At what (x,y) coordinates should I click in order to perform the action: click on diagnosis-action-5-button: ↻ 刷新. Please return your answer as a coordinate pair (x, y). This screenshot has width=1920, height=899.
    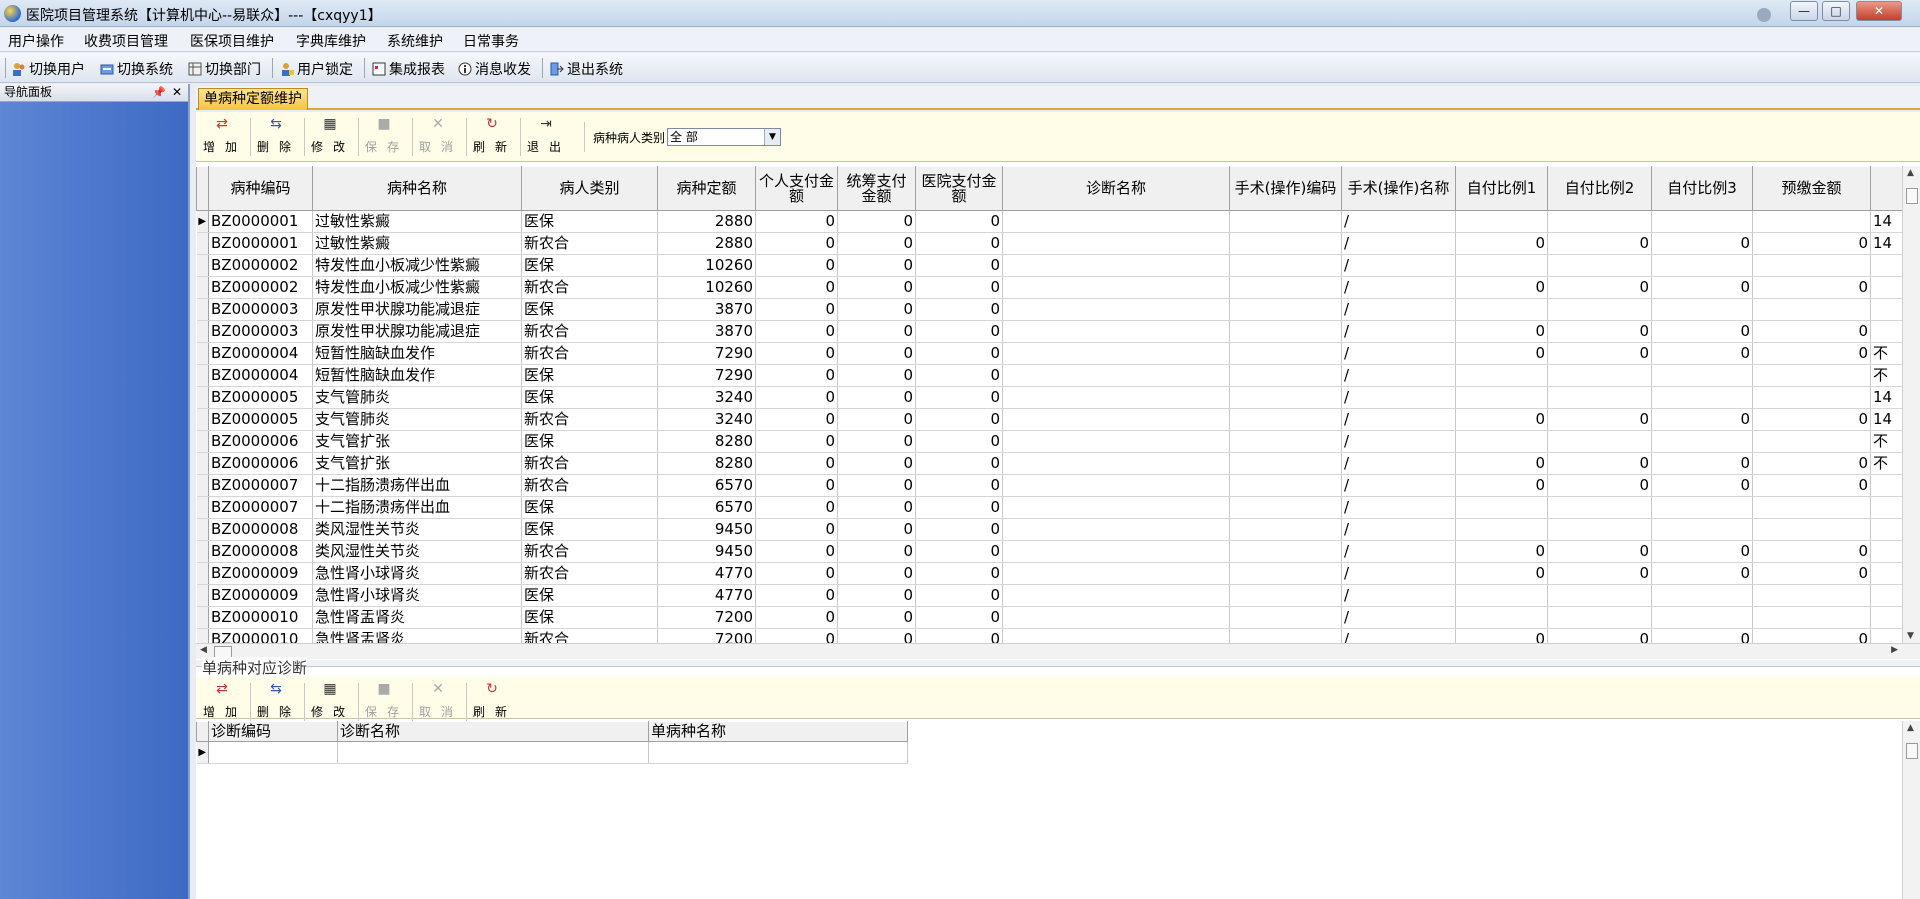
    Looking at the image, I should click on (492, 702).